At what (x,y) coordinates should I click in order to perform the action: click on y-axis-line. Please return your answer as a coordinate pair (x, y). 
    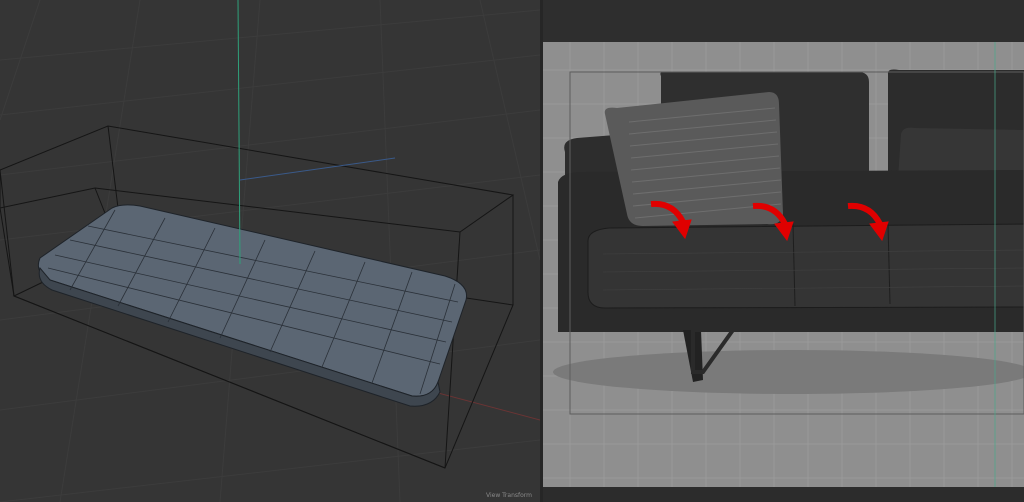
    Looking at the image, I should click on (239, 132).